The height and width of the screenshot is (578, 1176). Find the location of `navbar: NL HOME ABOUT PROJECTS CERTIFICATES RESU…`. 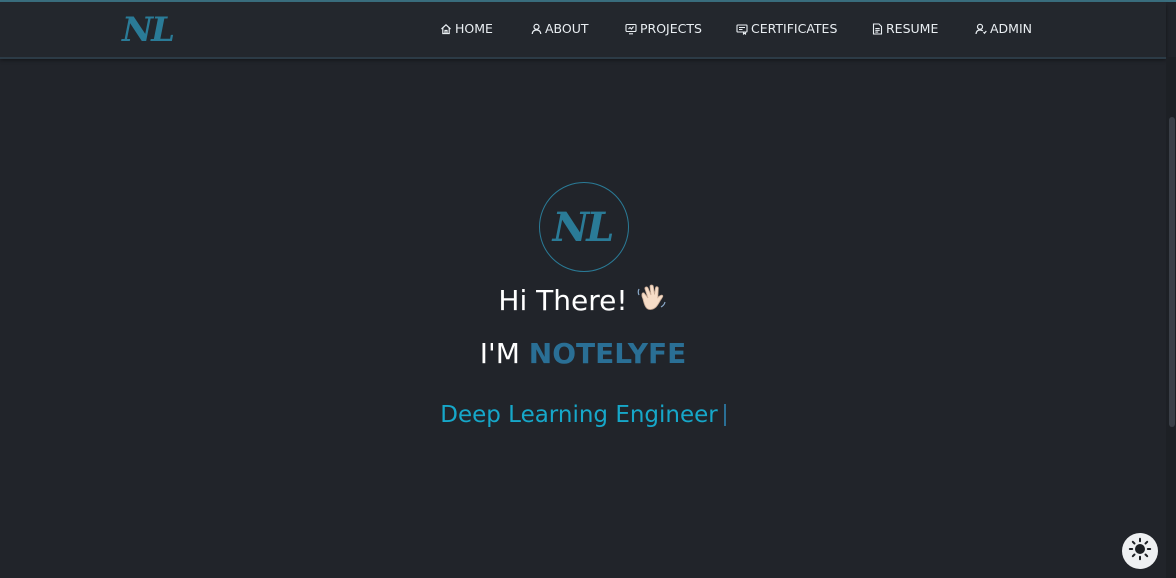

navbar: NL HOME ABOUT PROJECTS CERTIFICATES RESU… is located at coordinates (583, 29).